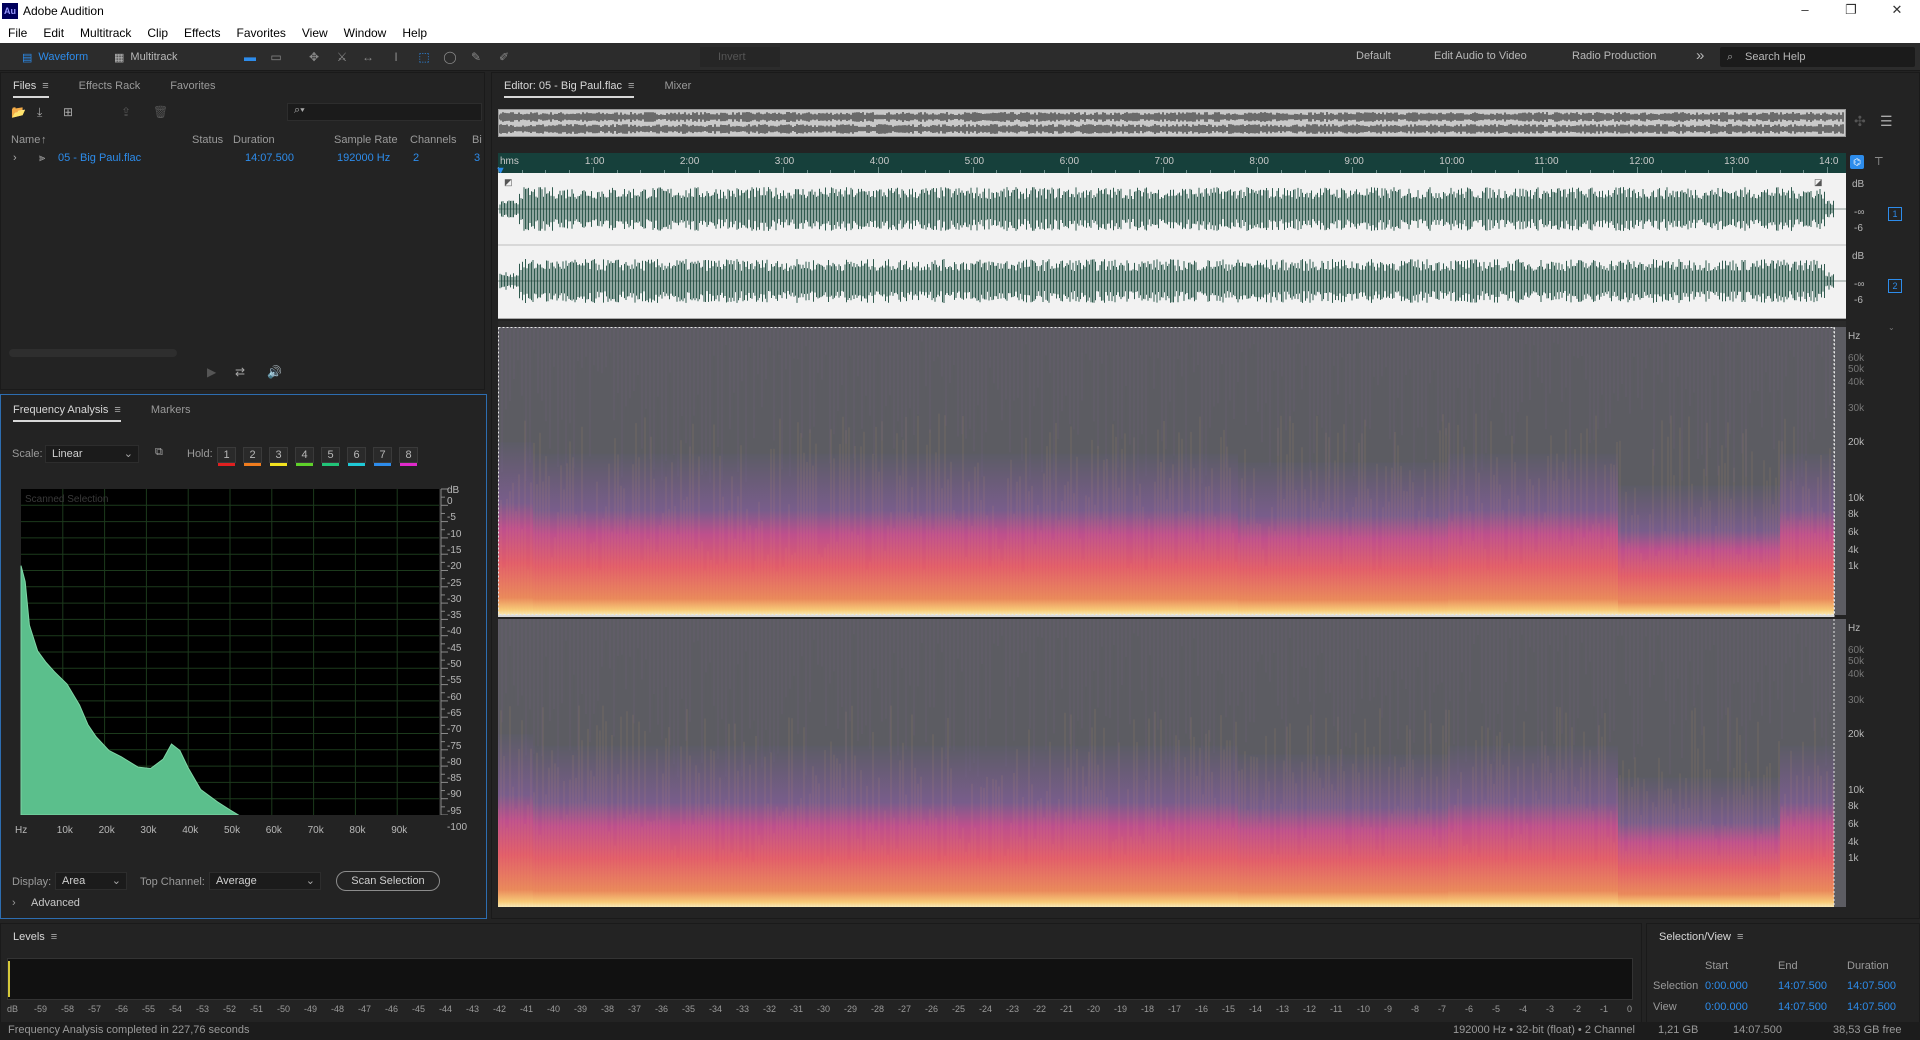  What do you see at coordinates (15, 158) in the screenshot?
I see `expand-chevron-icon: ›` at bounding box center [15, 158].